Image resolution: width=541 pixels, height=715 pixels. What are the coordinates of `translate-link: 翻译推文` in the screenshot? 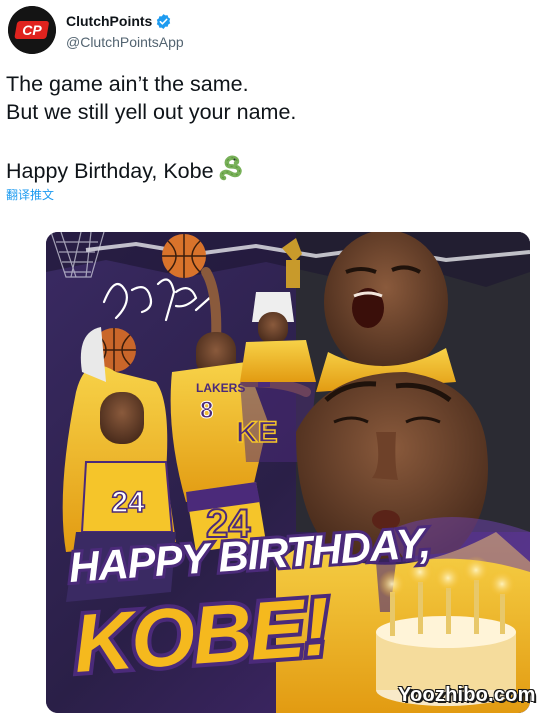 It's located at (30, 194).